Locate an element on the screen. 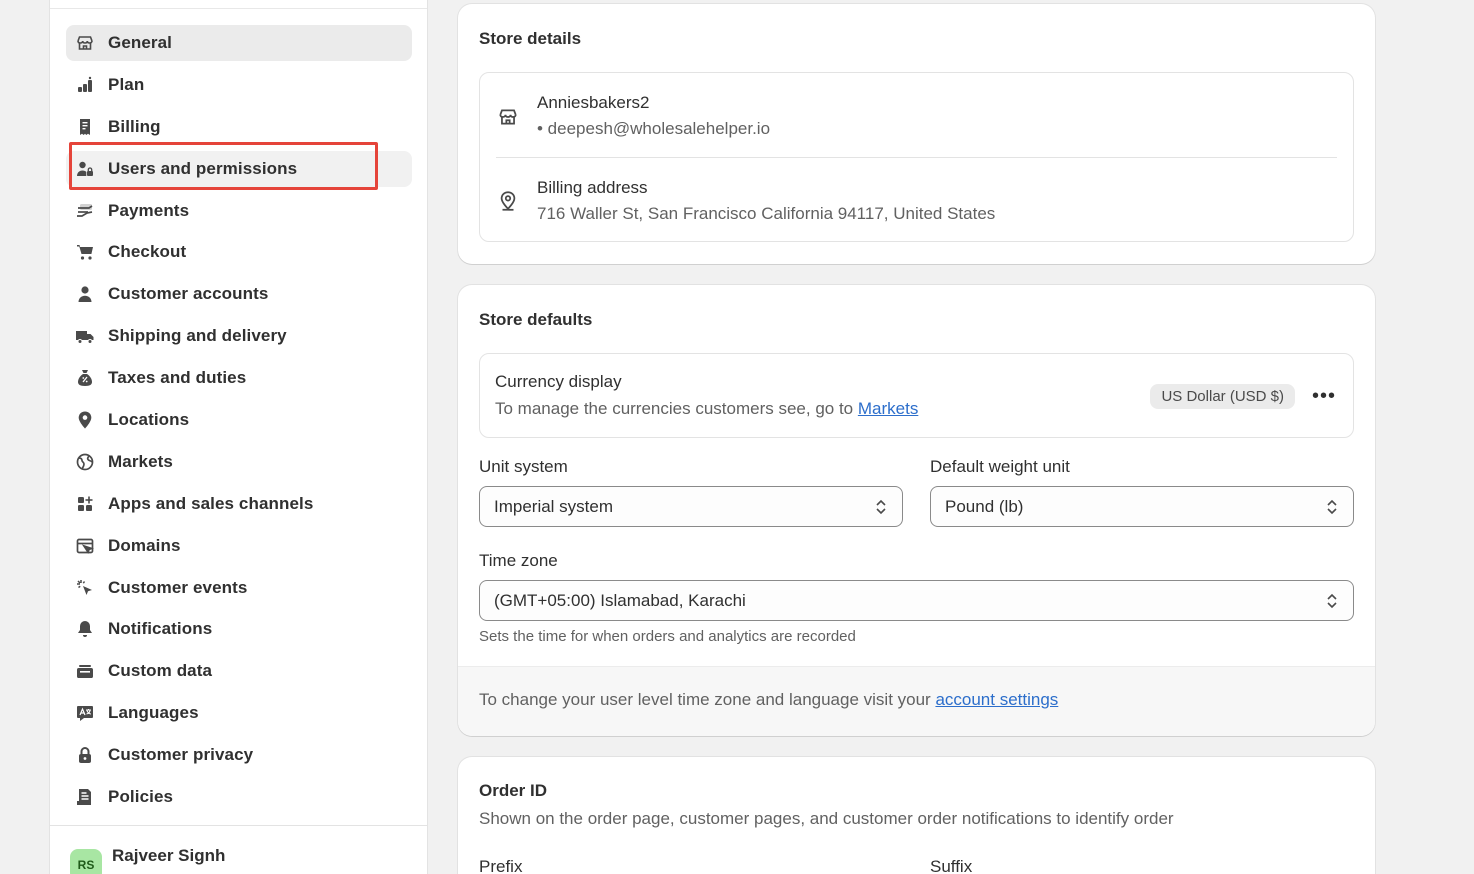 The height and width of the screenshot is (874, 1474). currency-badge: US Dollar (USD $) is located at coordinates (1222, 396).